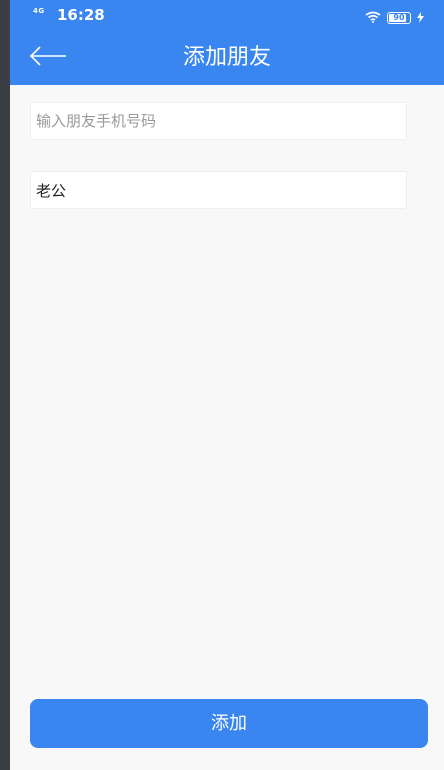 The image size is (444, 770). I want to click on network-indicator: 4G, so click(39, 11).